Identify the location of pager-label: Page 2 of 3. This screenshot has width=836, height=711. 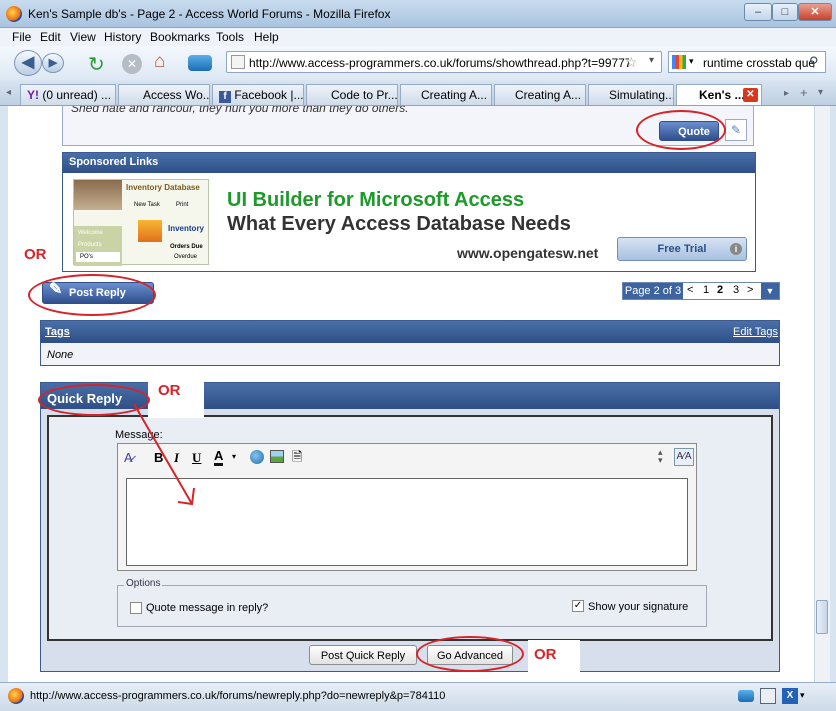
(653, 291).